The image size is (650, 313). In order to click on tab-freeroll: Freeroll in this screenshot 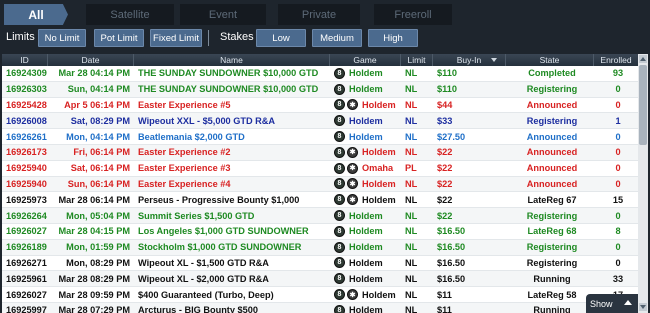, I will do `click(413, 14)`.